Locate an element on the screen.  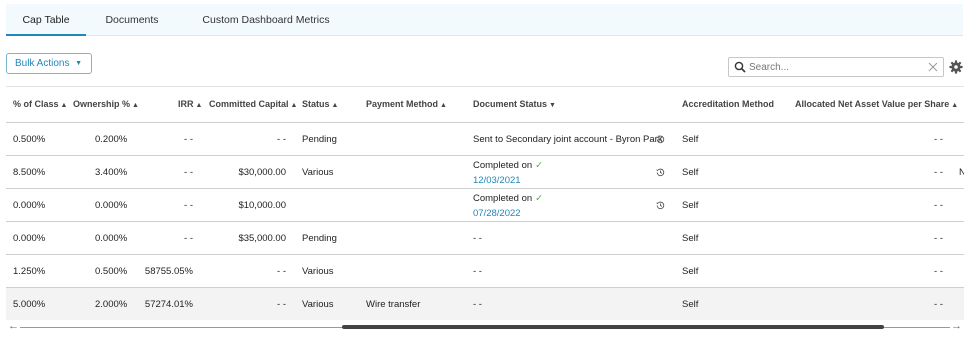
search-input is located at coordinates (834, 67).